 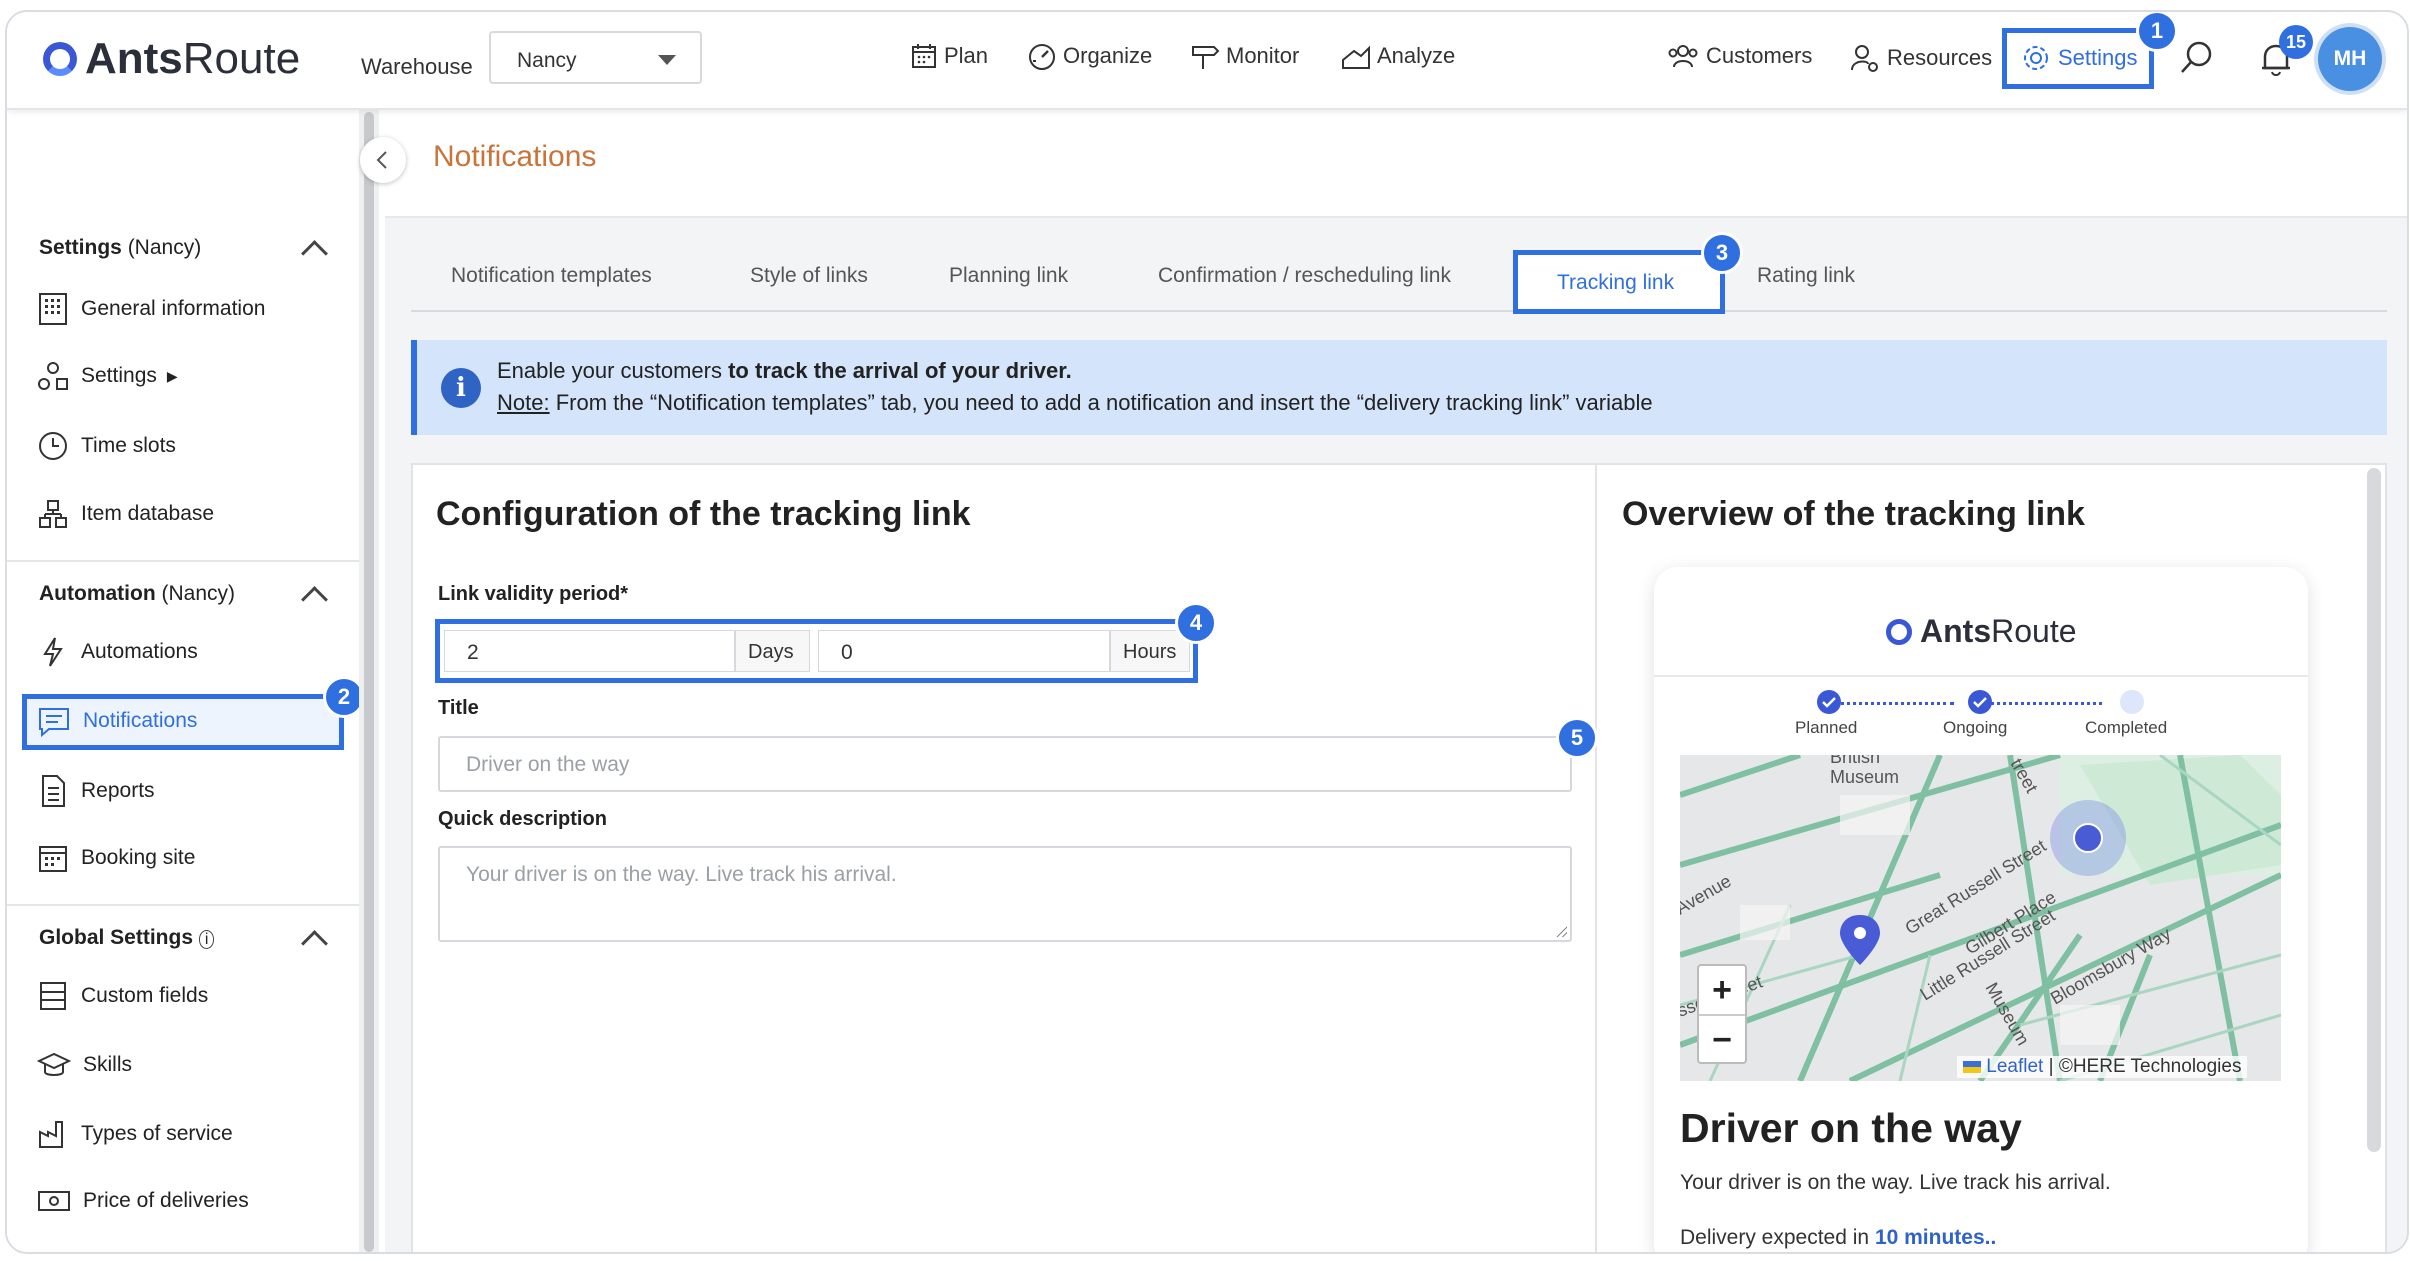 What do you see at coordinates (1150, 651) in the screenshot?
I see `hours-unit: Hours` at bounding box center [1150, 651].